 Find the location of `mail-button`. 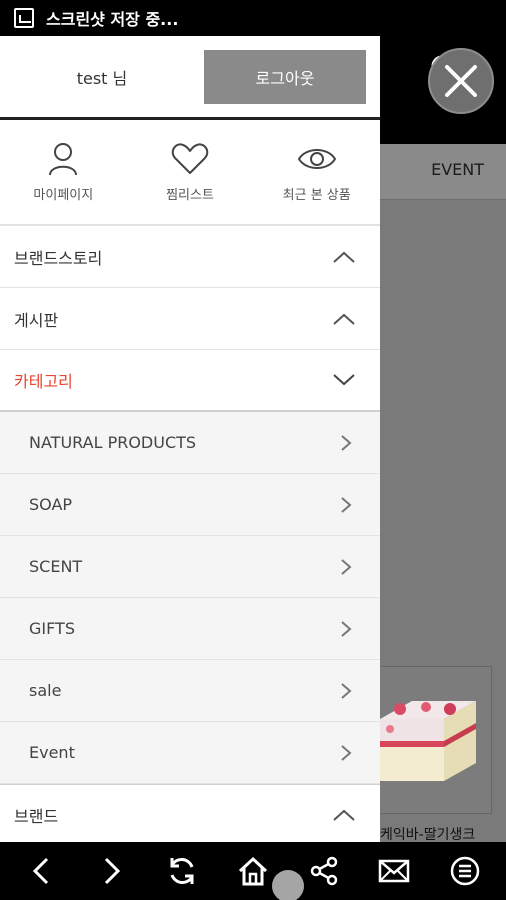

mail-button is located at coordinates (394, 871).